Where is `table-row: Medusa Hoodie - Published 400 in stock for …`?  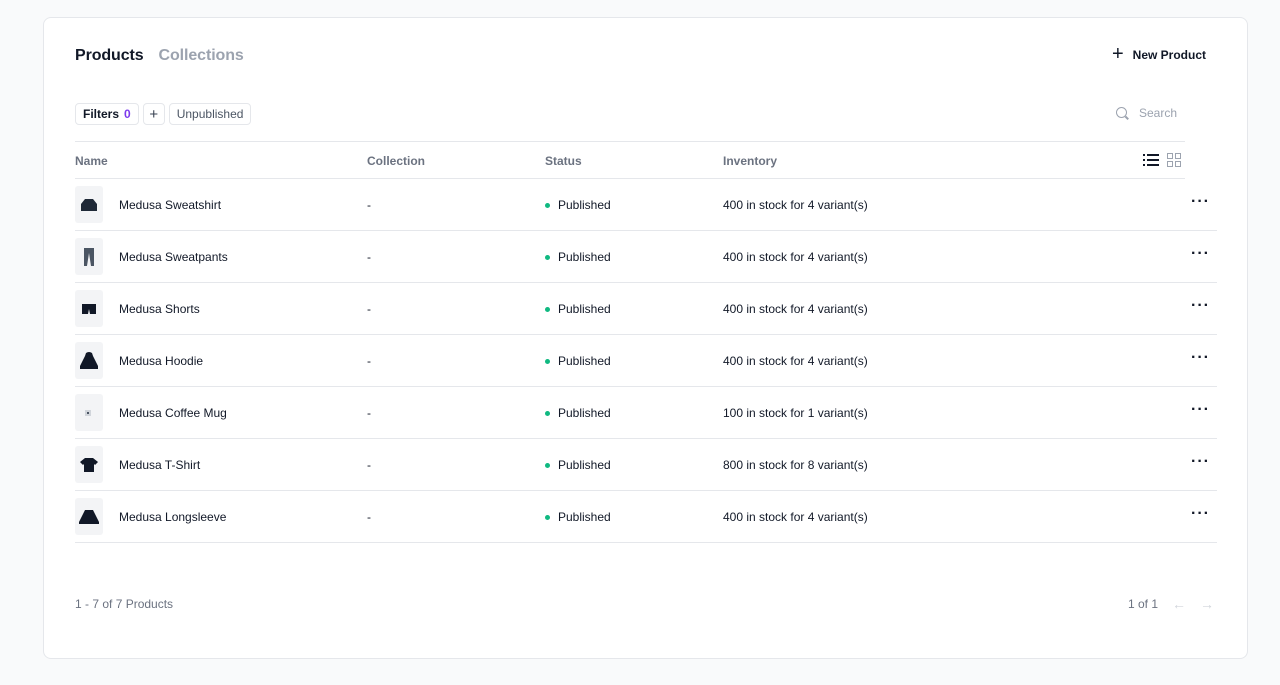 table-row: Medusa Hoodie - Published 400 in stock for … is located at coordinates (646, 361).